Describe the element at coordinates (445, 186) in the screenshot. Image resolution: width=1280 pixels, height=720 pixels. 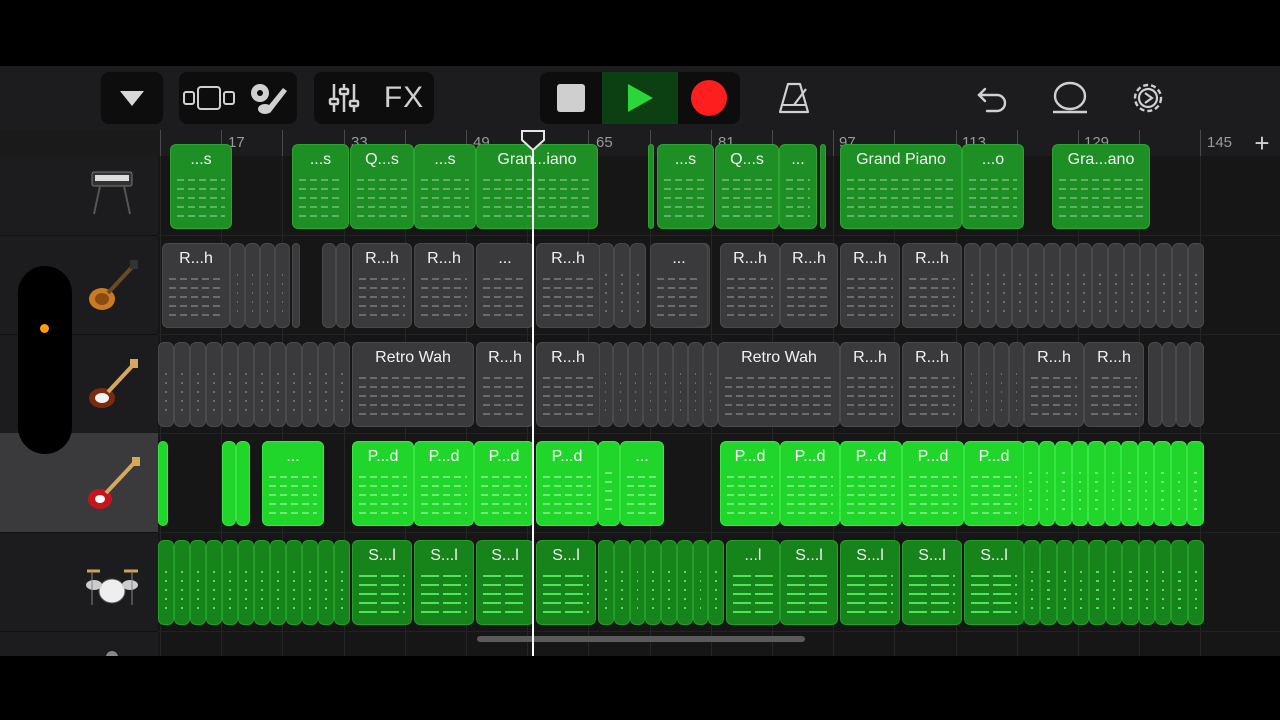
I see `region: ...s` at that location.